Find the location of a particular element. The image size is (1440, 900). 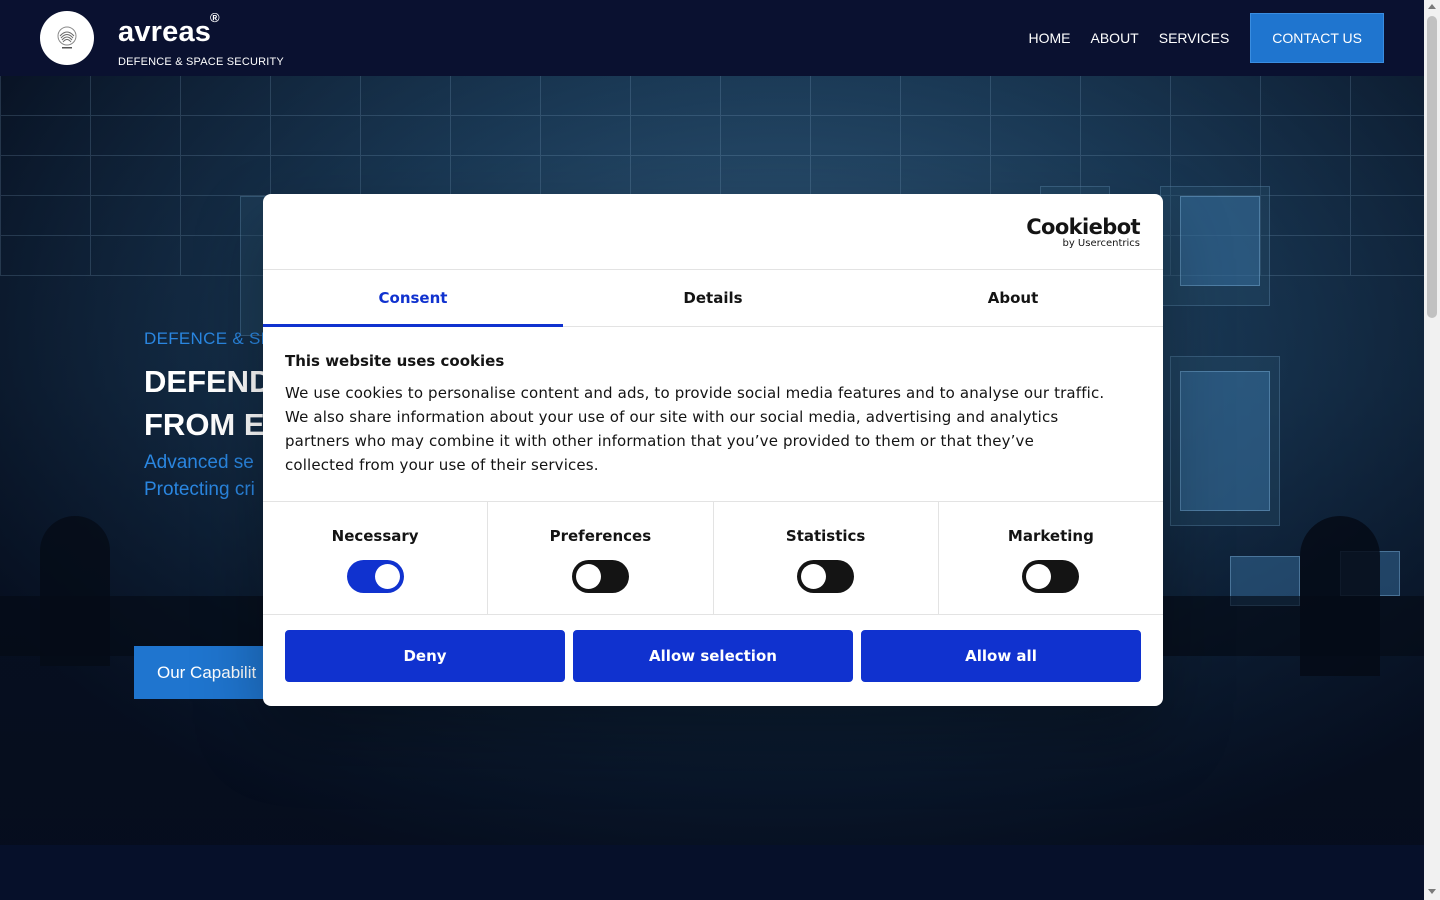

nav-services: SERVICES is located at coordinates (1194, 38).